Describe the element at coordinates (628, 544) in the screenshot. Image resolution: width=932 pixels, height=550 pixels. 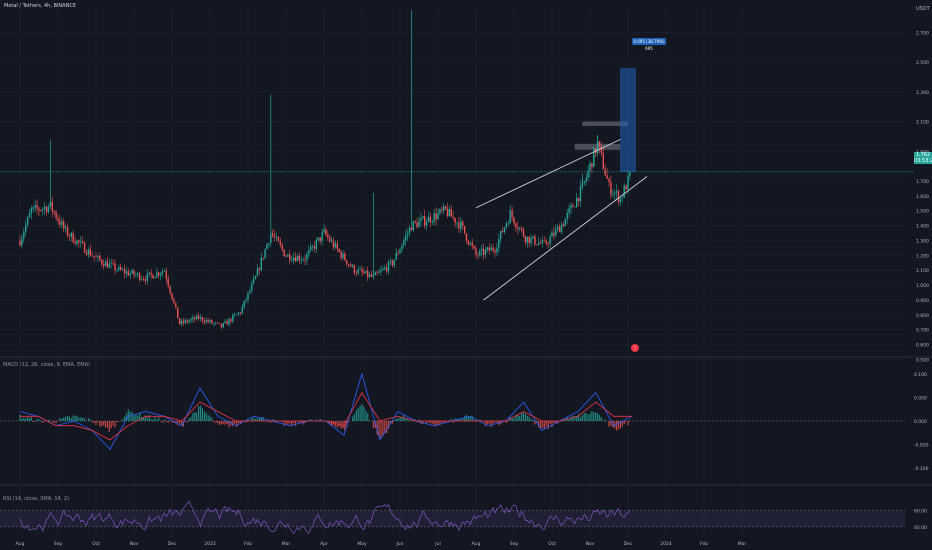
I see `time-tick-label: Dec` at that location.